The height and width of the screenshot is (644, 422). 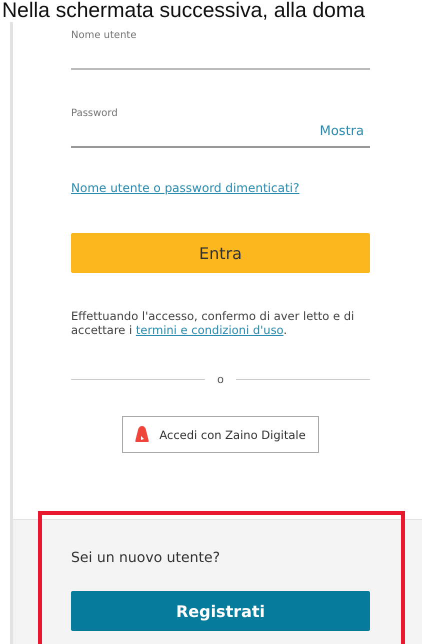 I want to click on field-label: Password, so click(x=94, y=113).